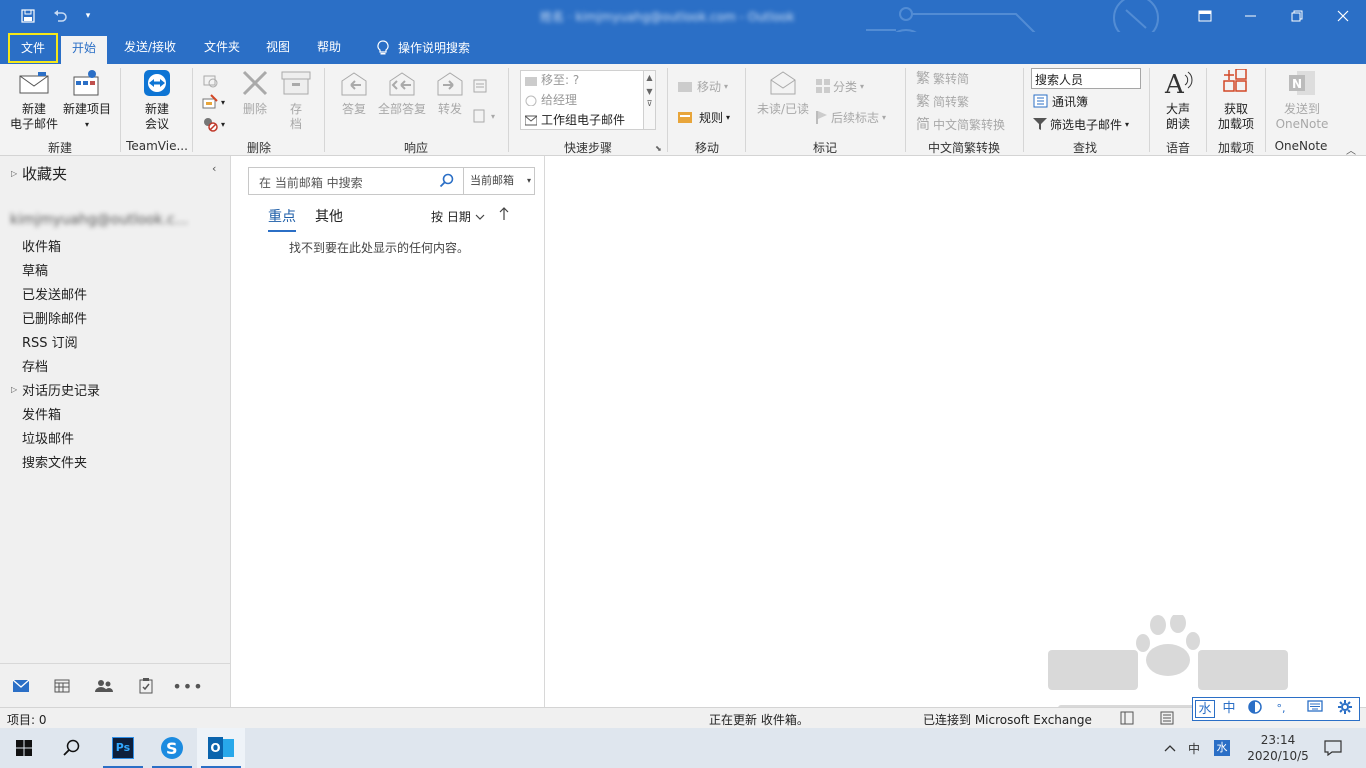  I want to click on meeting-reply-icon, so click(480, 86).